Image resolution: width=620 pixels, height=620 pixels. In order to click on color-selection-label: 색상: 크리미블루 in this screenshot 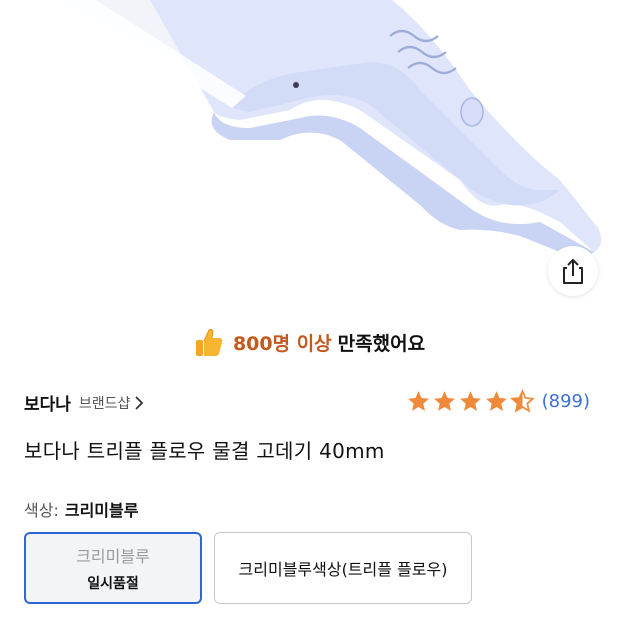, I will do `click(81, 509)`.